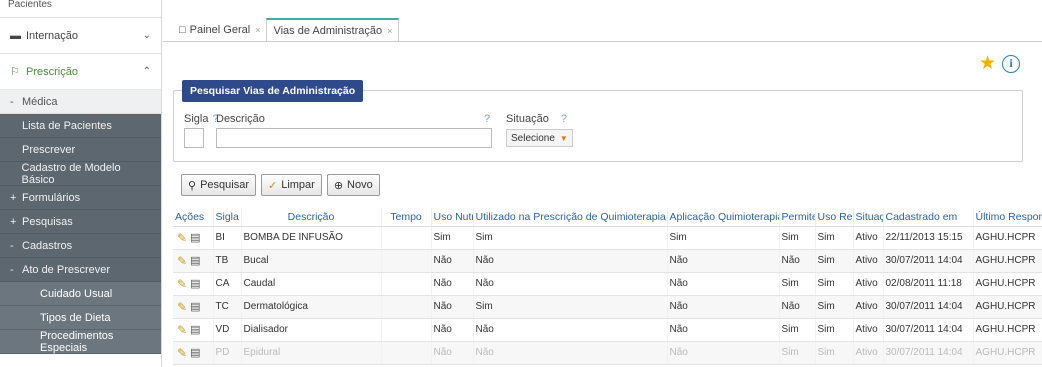 The height and width of the screenshot is (367, 1042). I want to click on table-cell: CA, so click(227, 284).